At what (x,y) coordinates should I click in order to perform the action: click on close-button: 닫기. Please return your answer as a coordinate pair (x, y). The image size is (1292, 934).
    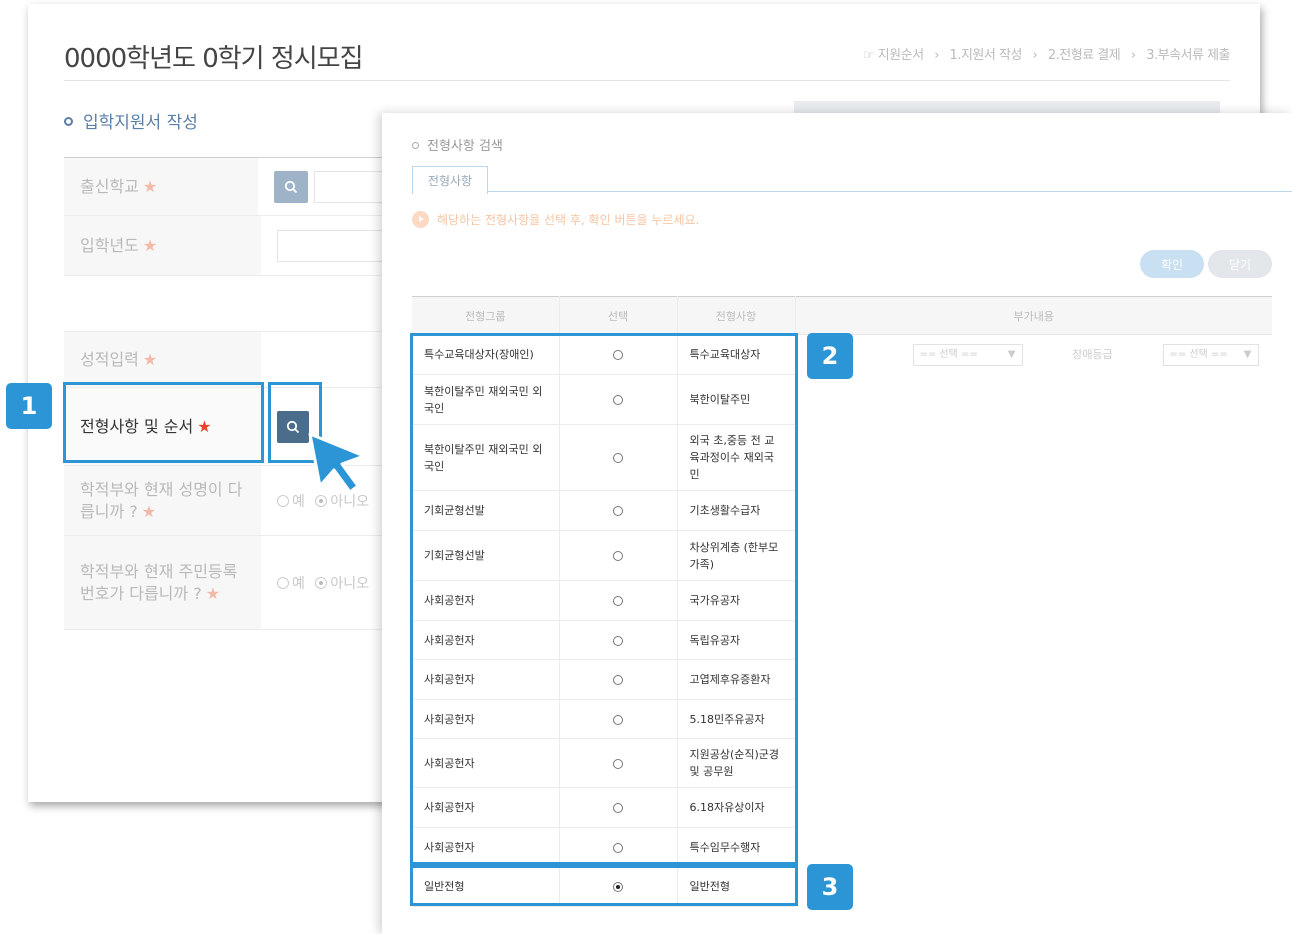
    Looking at the image, I should click on (1240, 264).